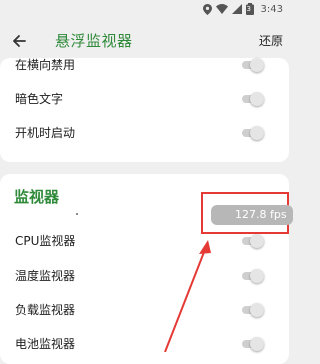  What do you see at coordinates (45, 133) in the screenshot?
I see `setting-label: 开机时启动` at bounding box center [45, 133].